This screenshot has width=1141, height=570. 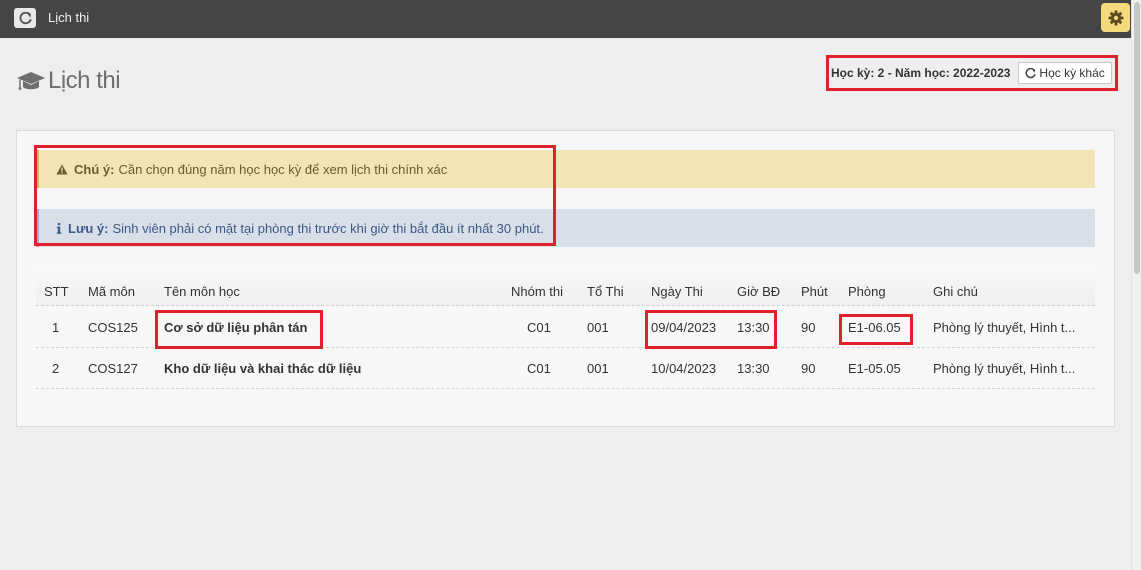 What do you see at coordinates (69, 17) in the screenshot?
I see `topbar-title: Lịch thi` at bounding box center [69, 17].